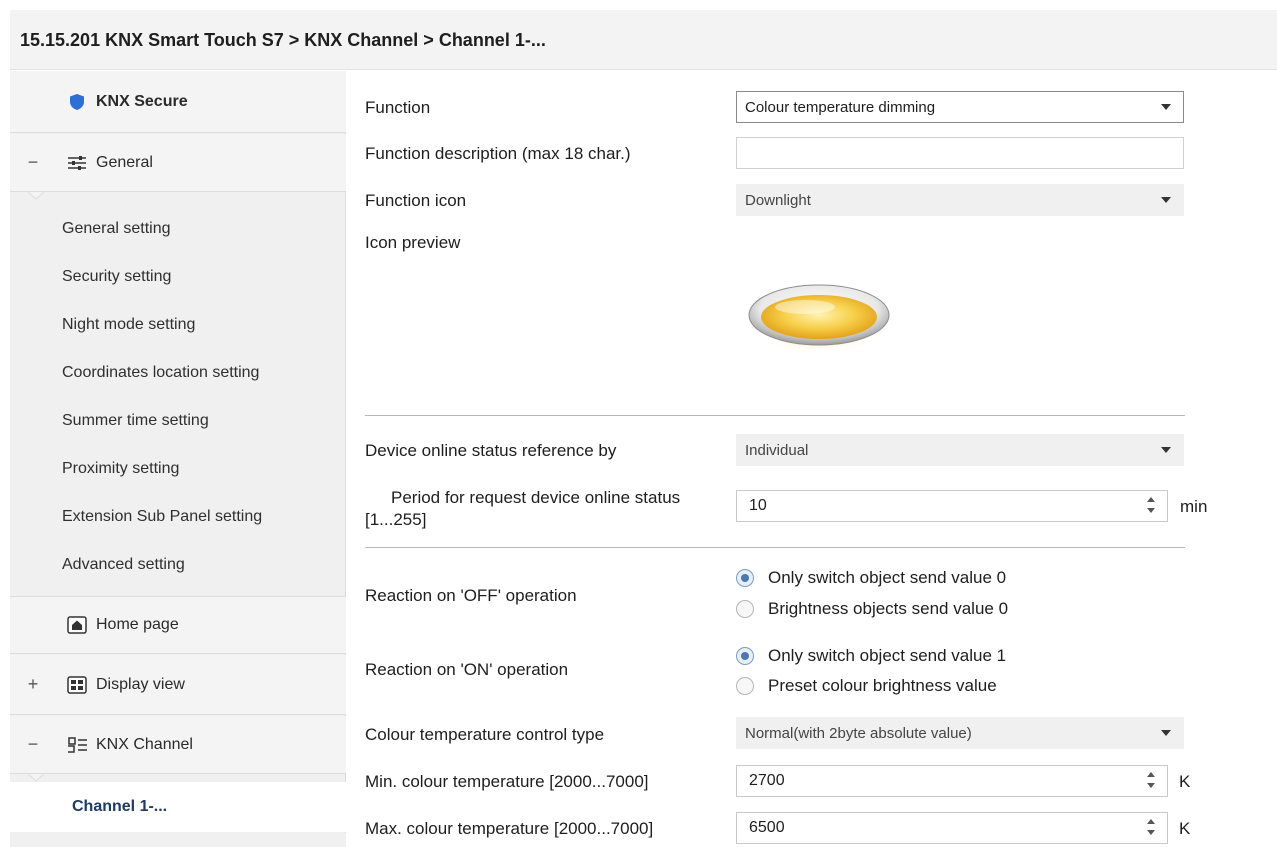 This screenshot has width=1277, height=847. Describe the element at coordinates (491, 450) in the screenshot. I see `online-status-reference-label: Device online status reference by` at that location.